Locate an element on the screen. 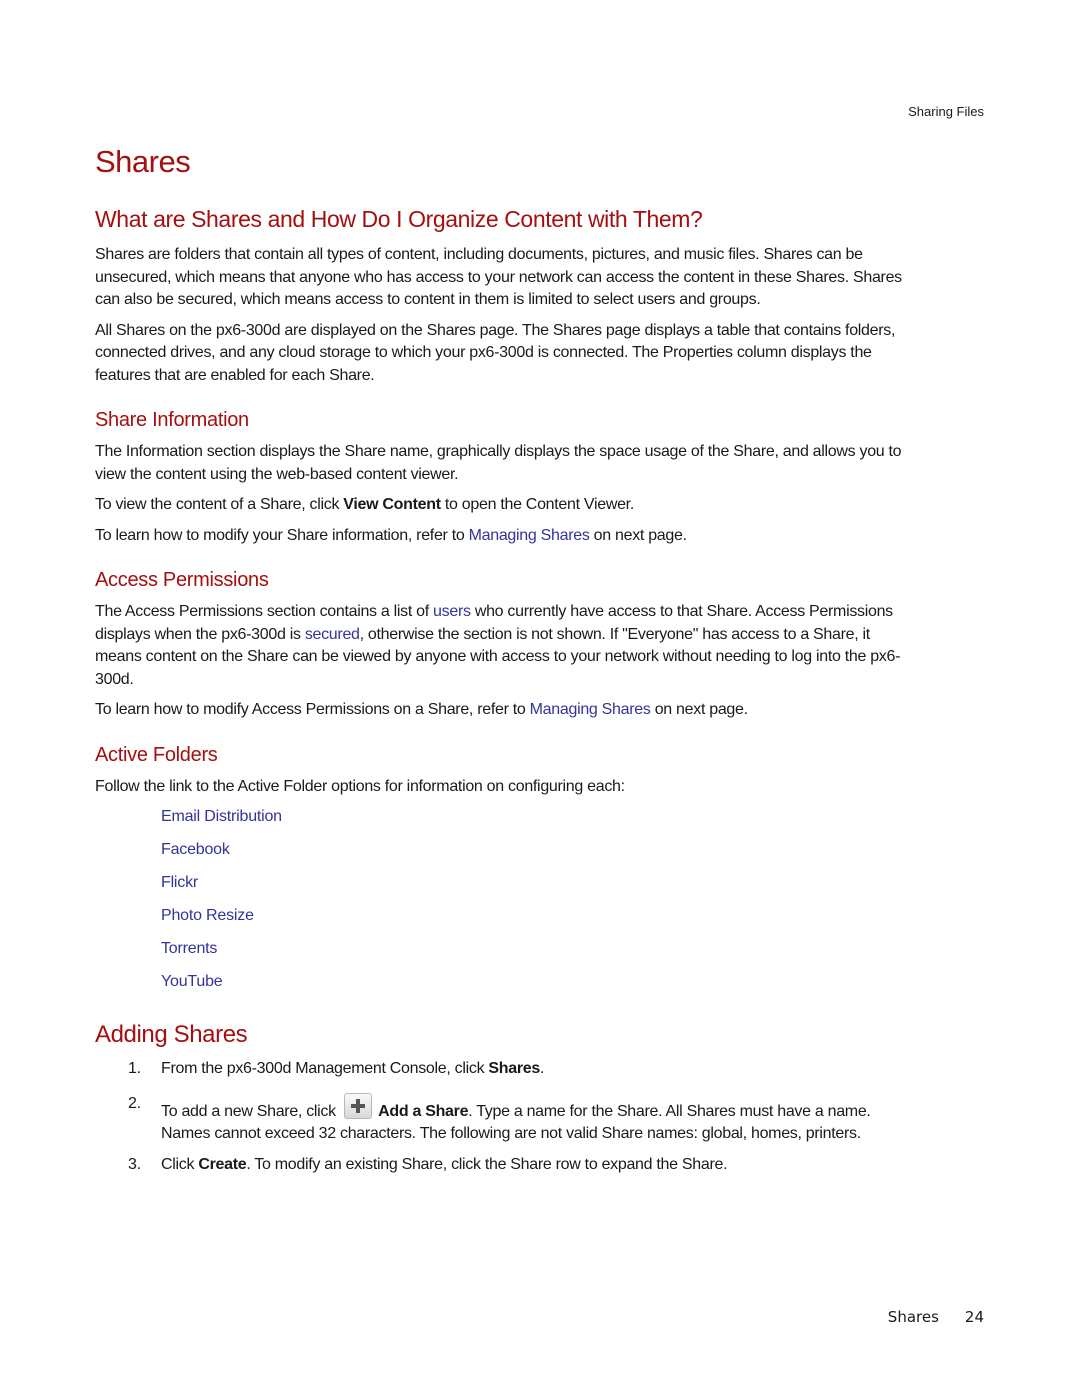 The height and width of the screenshot is (1397, 1080). running-header: Sharing Files is located at coordinates (946, 111).